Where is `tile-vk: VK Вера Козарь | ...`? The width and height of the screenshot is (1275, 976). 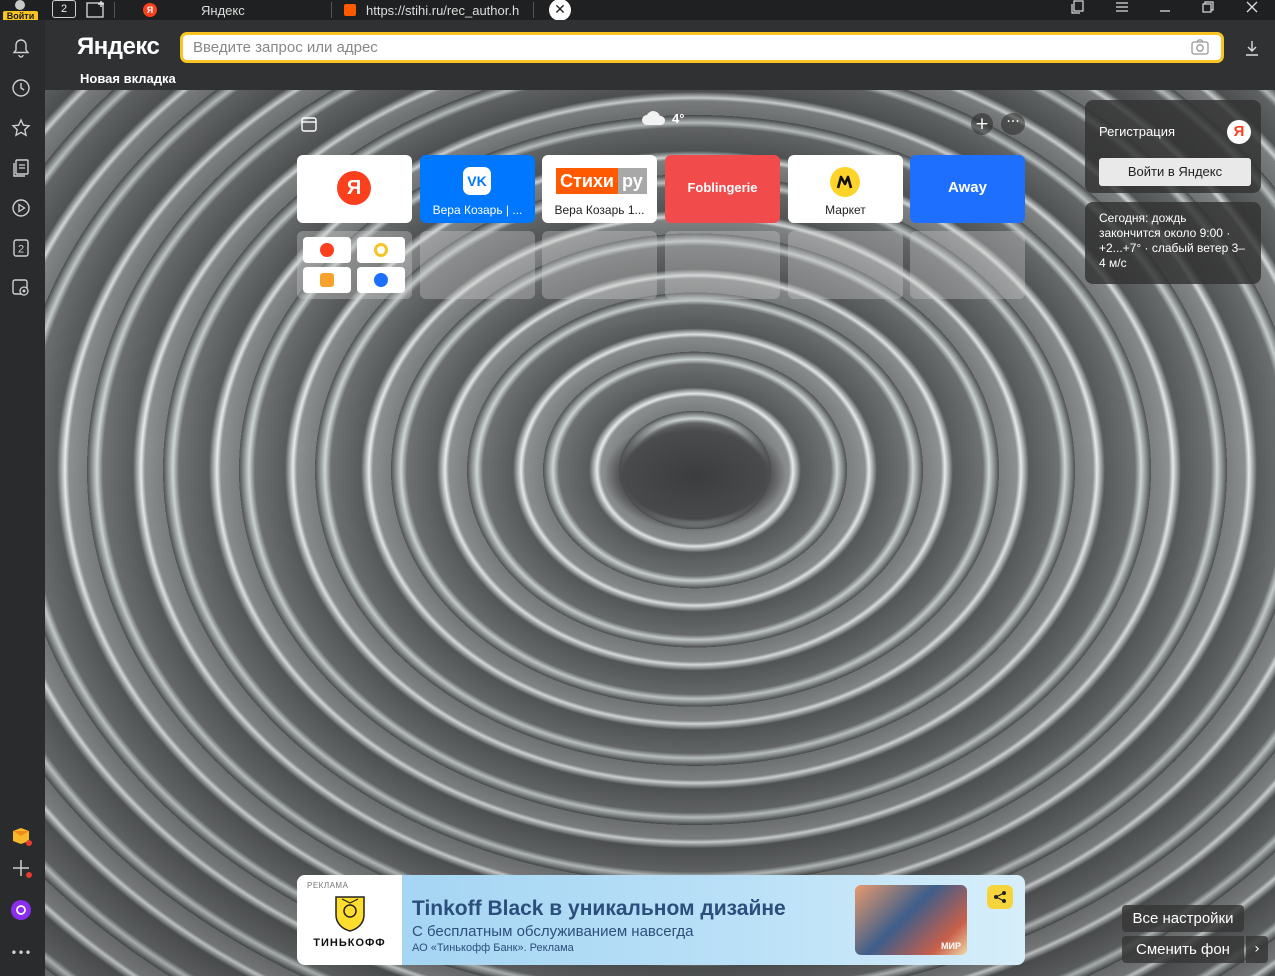
tile-vk: VK Вера Козарь | ... is located at coordinates (477, 189).